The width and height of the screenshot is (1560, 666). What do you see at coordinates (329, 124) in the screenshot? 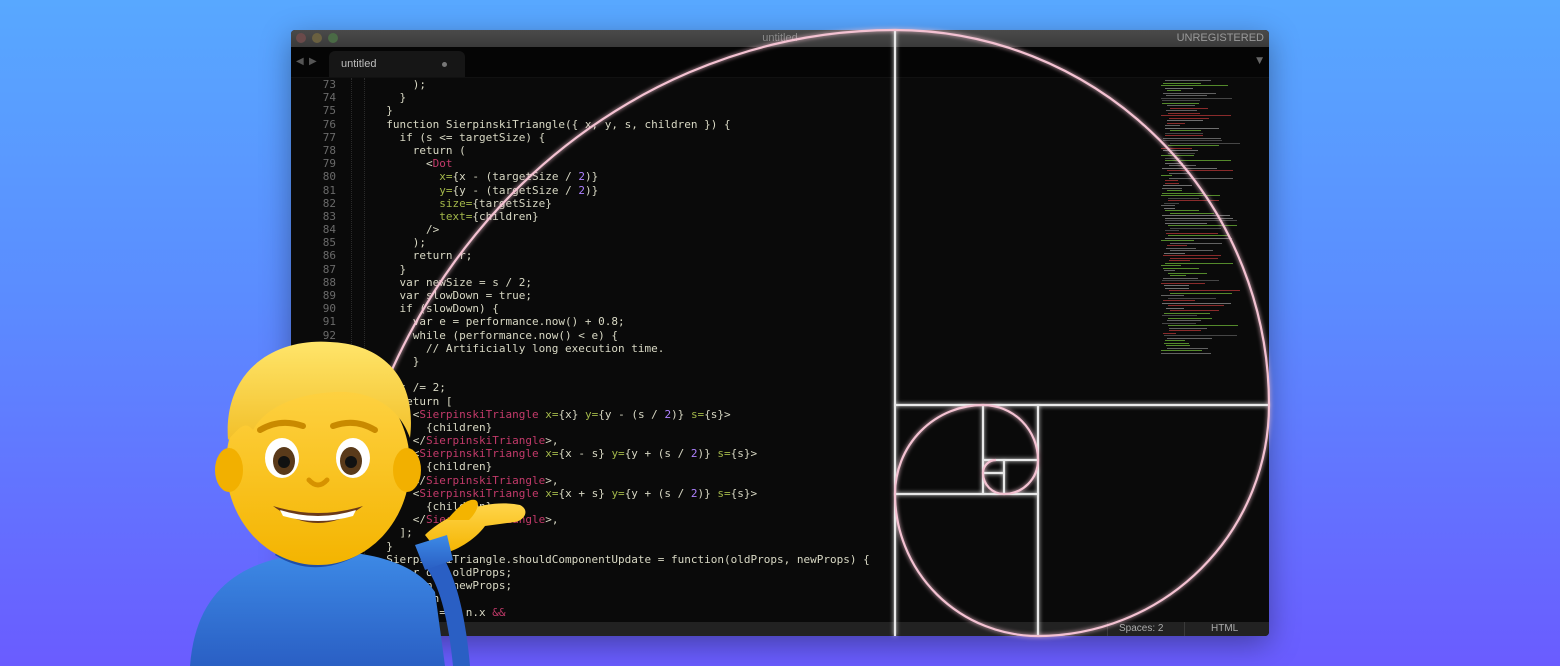
I see `line-number: 76` at bounding box center [329, 124].